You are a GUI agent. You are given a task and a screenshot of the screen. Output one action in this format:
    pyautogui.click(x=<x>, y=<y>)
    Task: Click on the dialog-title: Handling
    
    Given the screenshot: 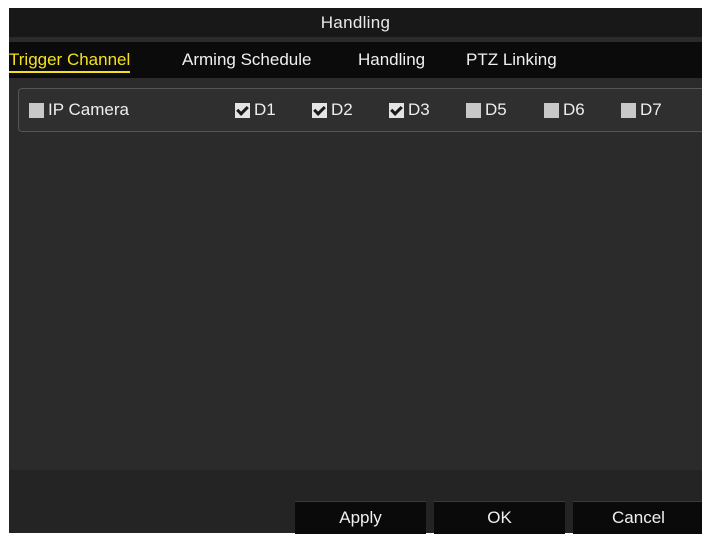 What is the action you would take?
    pyautogui.click(x=355, y=22)
    